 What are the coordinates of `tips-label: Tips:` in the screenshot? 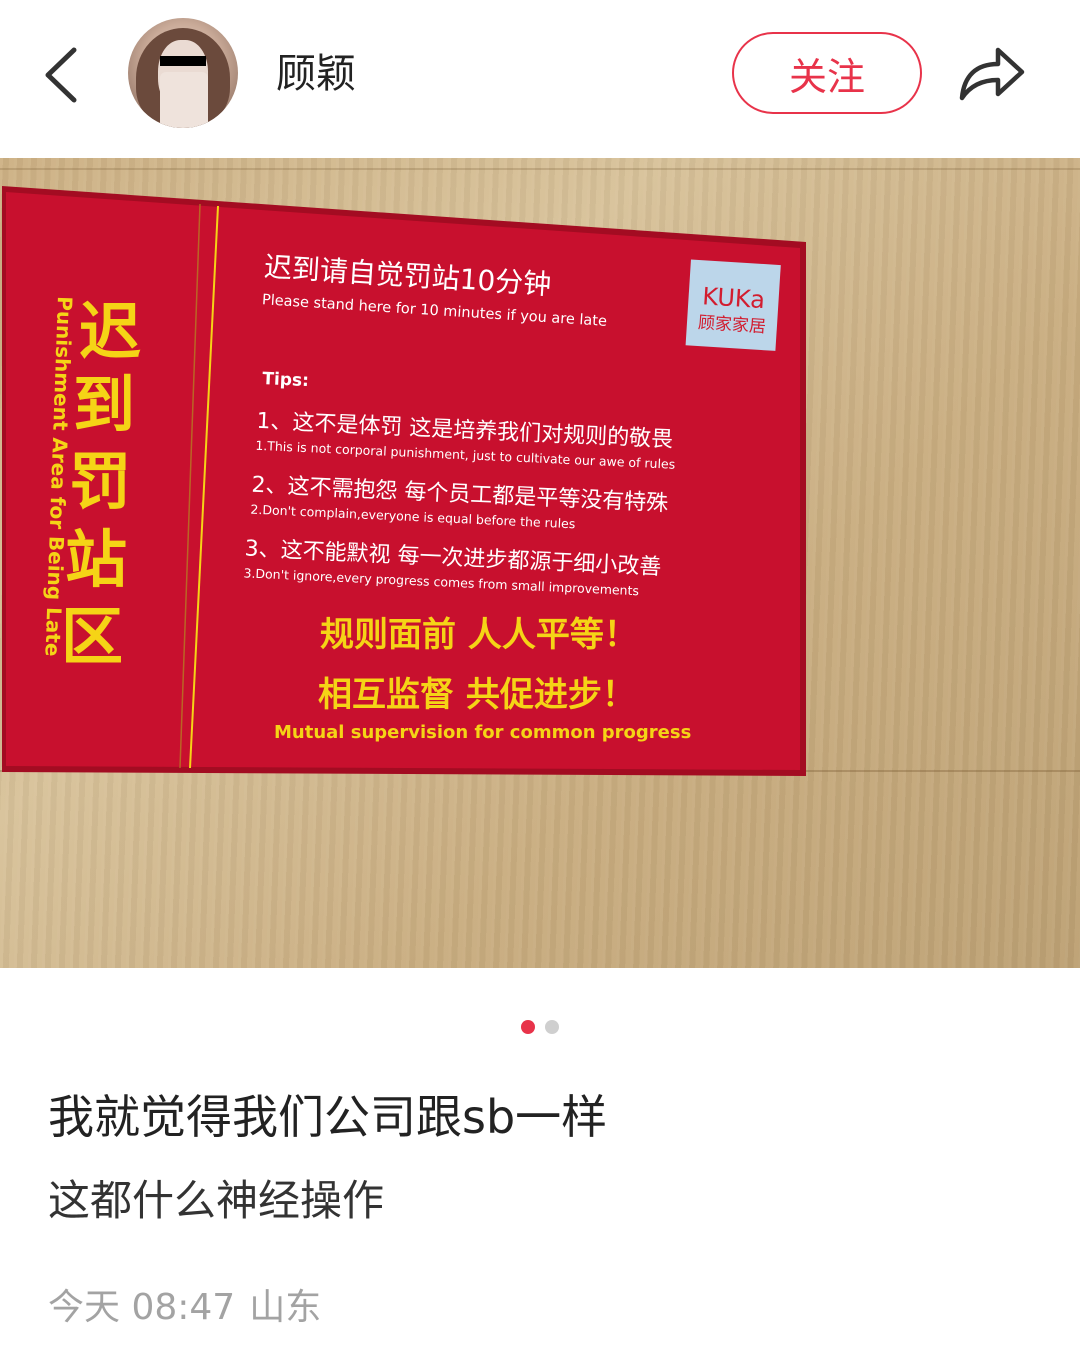 It's located at (285, 380).